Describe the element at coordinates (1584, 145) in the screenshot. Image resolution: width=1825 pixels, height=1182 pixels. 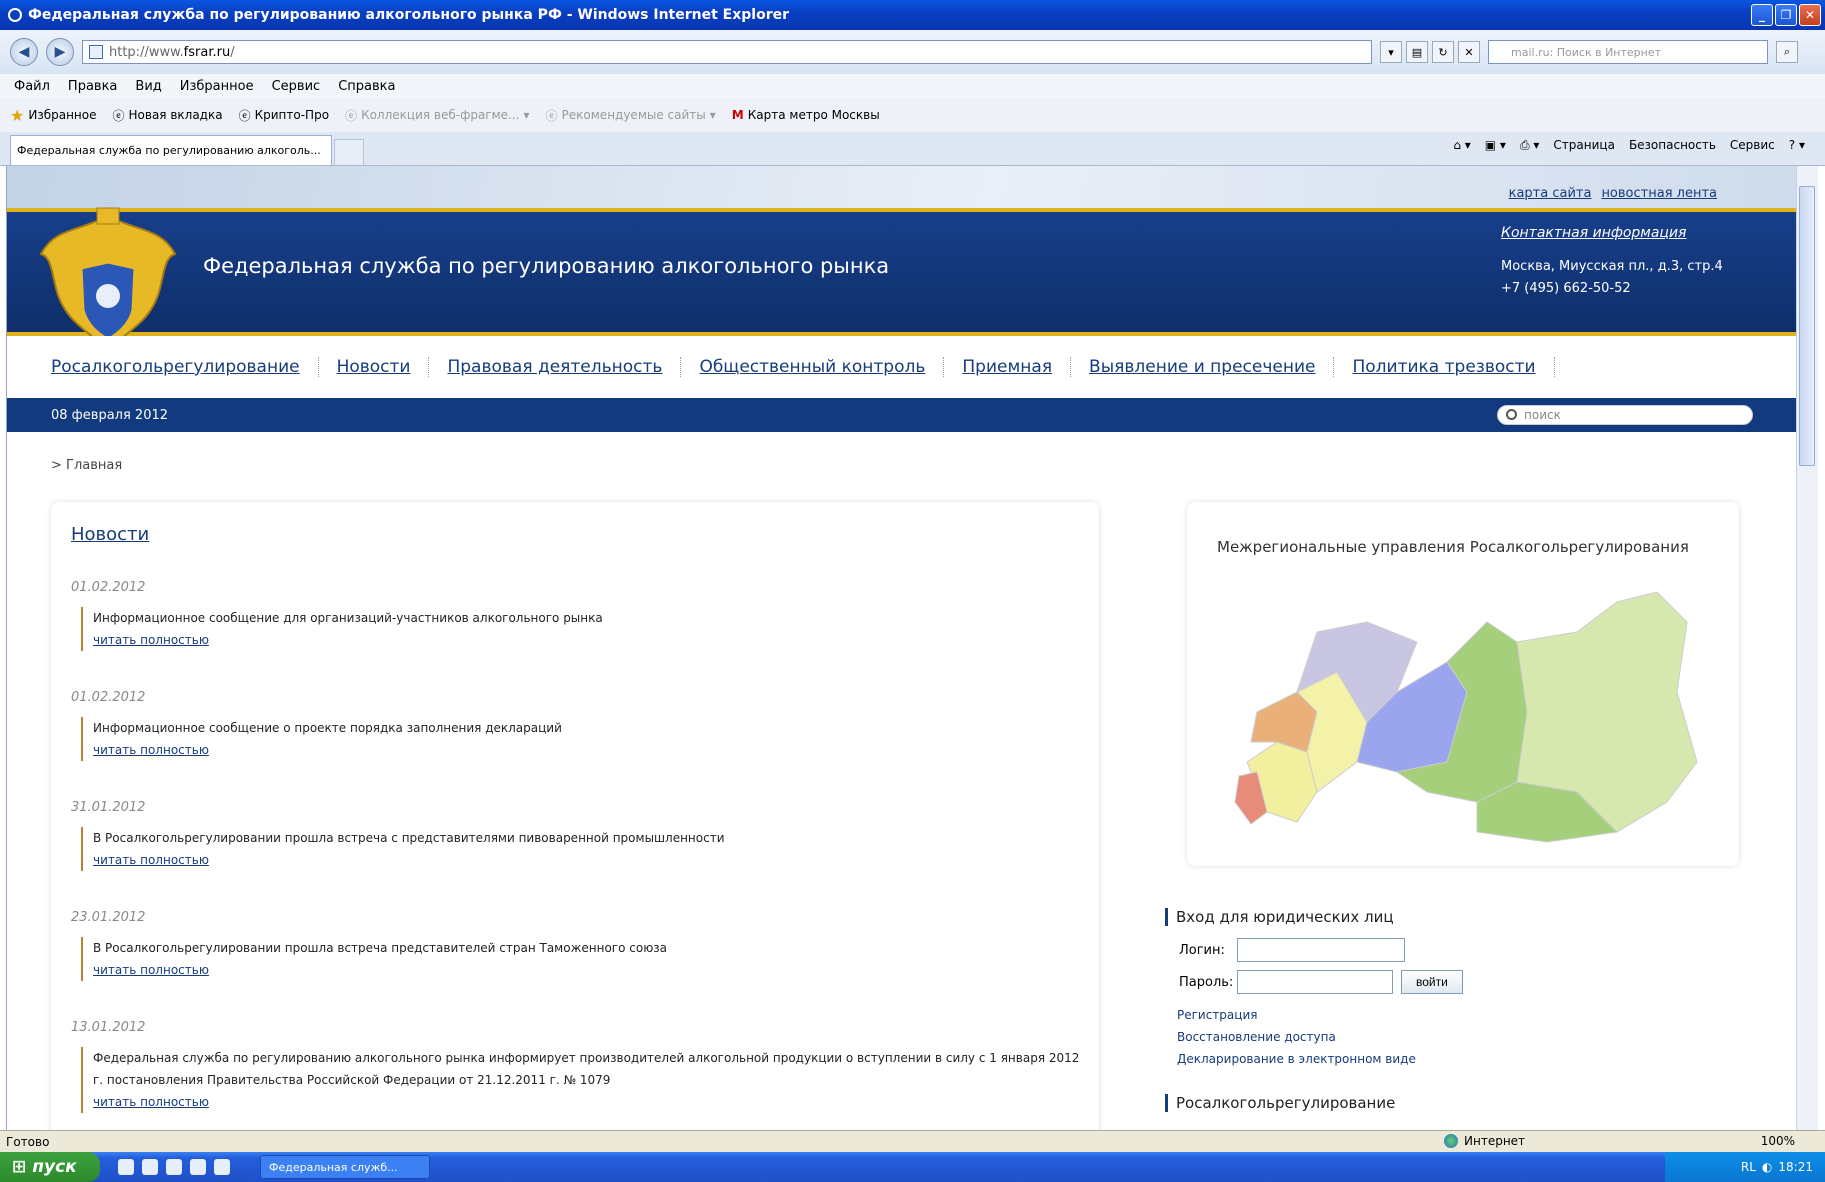
I see `cmd-page: Страница` at that location.